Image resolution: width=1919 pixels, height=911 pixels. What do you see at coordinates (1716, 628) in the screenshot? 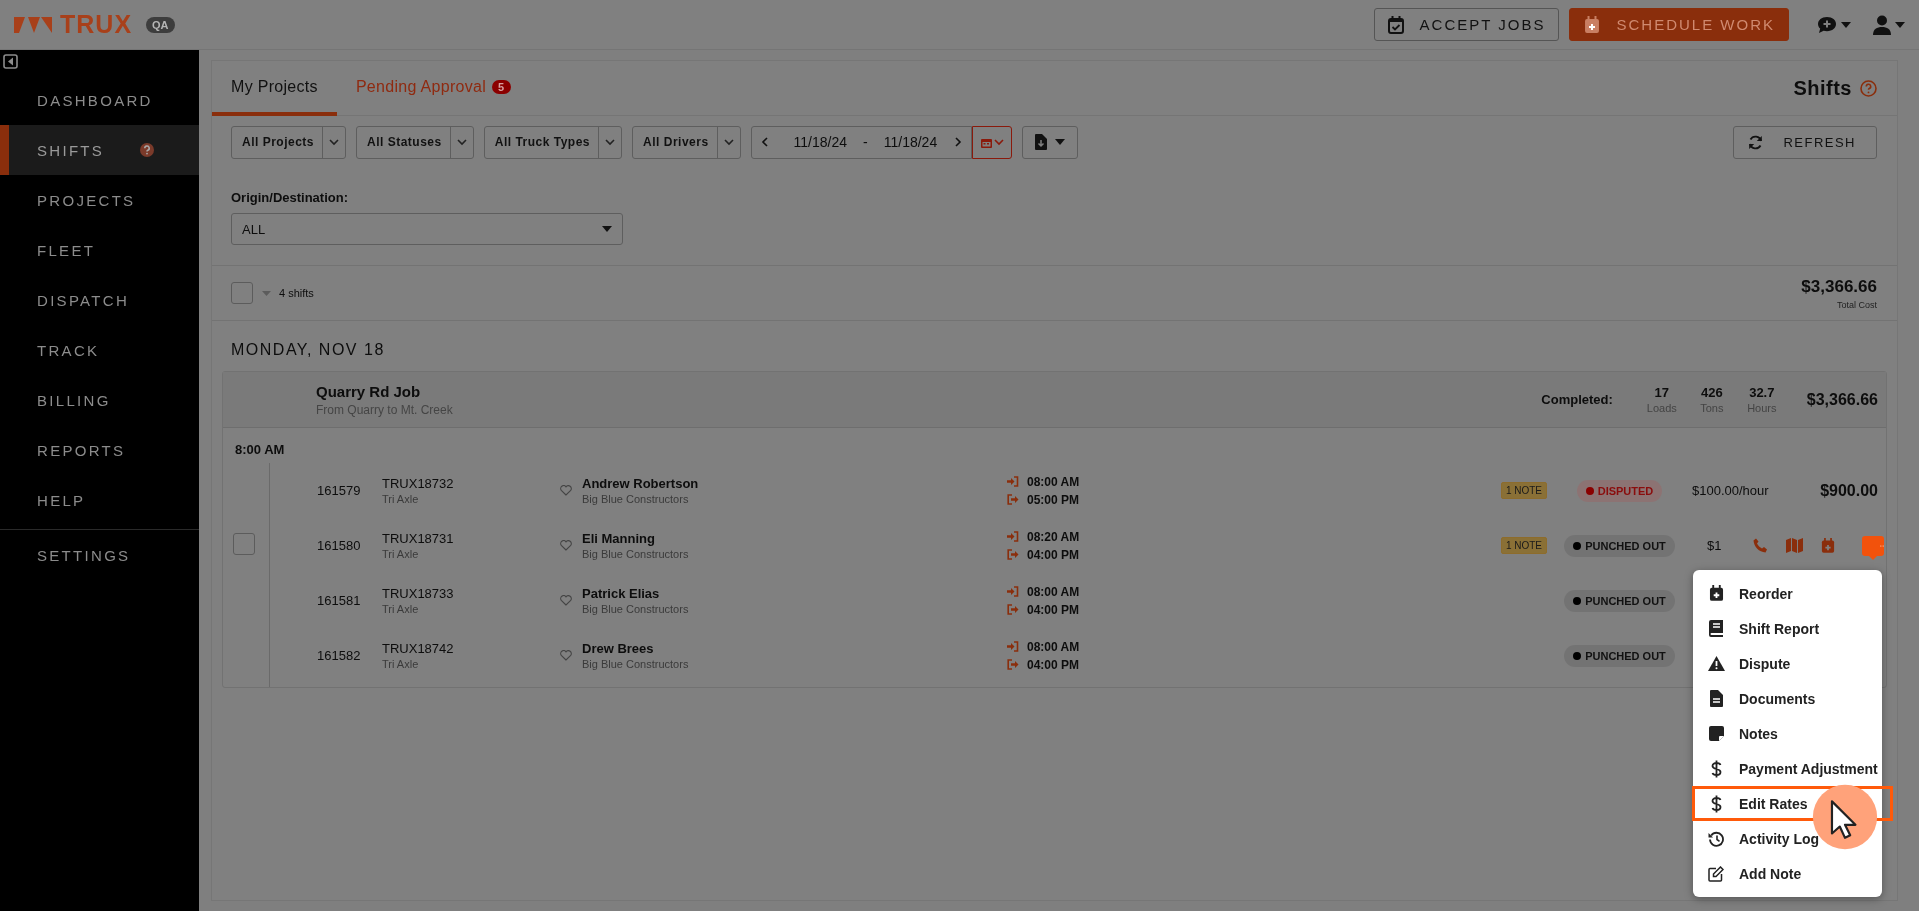
I see `book-icon` at bounding box center [1716, 628].